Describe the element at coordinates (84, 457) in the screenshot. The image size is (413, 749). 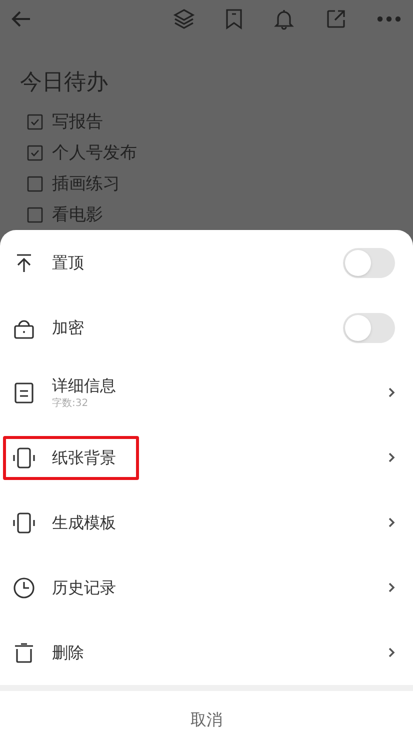
I see `menu-label: 纸张背景` at that location.